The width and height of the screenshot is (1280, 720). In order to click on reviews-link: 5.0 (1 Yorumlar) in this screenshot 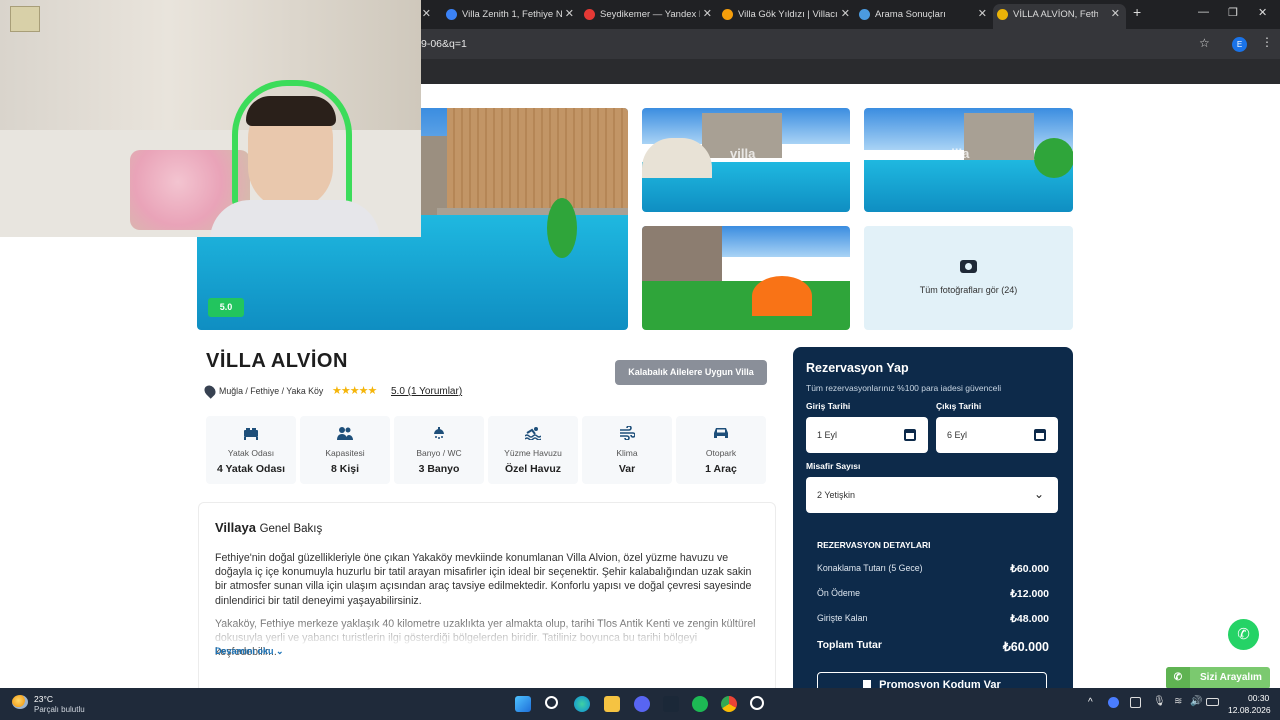, I will do `click(426, 391)`.